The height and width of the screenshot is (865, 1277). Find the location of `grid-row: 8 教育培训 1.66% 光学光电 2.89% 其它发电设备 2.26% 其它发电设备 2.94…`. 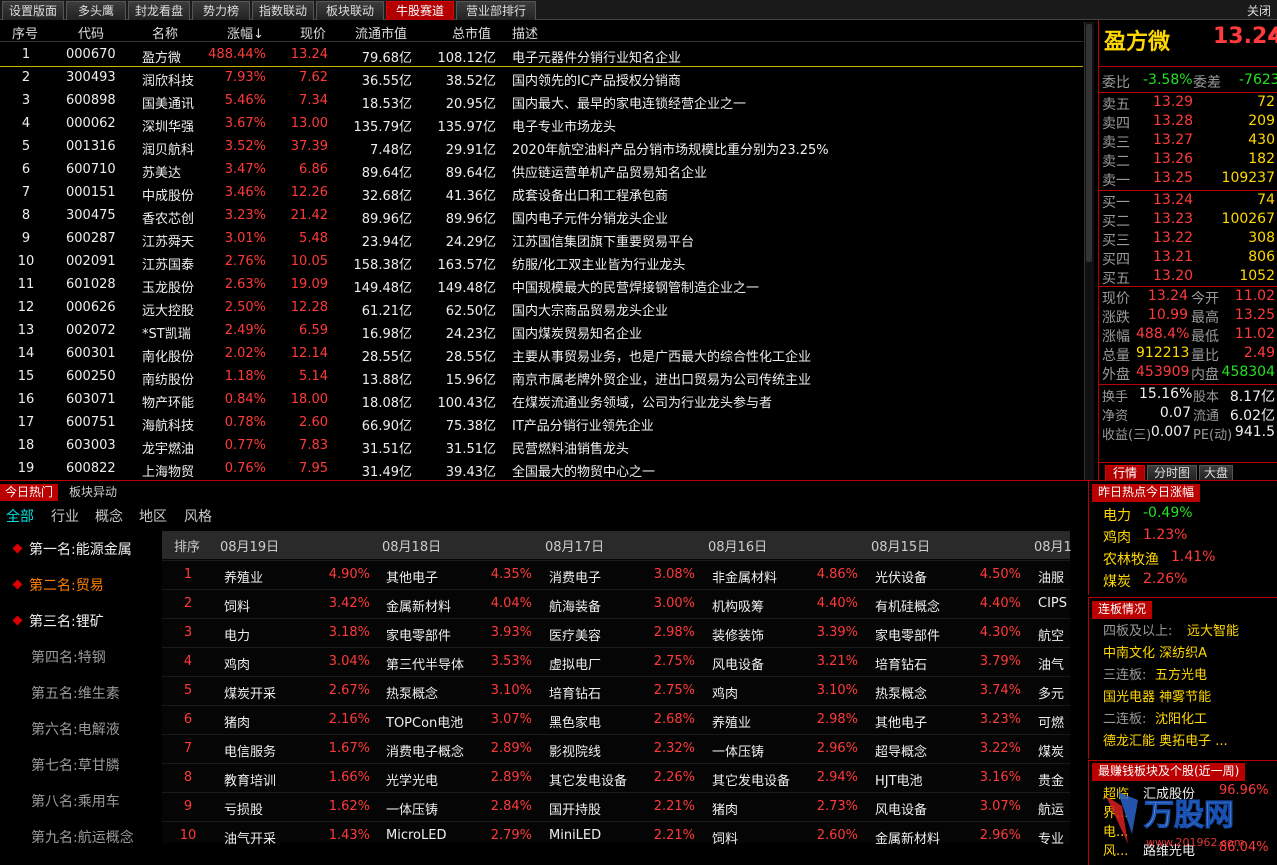

grid-row: 8 教育培训 1.66% 光学光电 2.89% 其它发电设备 2.26% 其它发电设备 2.94… is located at coordinates (616, 777).